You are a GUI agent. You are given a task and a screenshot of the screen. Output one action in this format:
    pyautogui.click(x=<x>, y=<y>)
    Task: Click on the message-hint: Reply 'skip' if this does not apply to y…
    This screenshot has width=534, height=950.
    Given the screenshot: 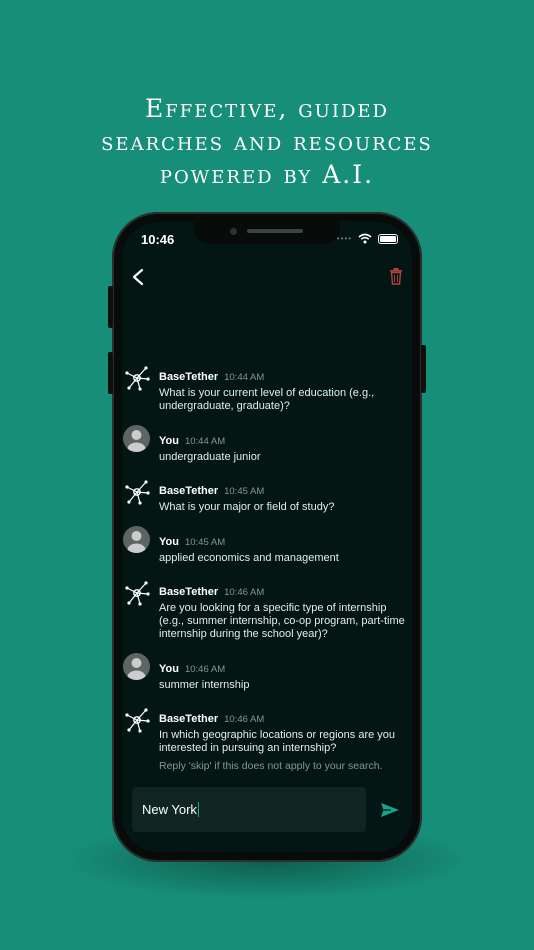 What is the action you would take?
    pyautogui.click(x=271, y=766)
    